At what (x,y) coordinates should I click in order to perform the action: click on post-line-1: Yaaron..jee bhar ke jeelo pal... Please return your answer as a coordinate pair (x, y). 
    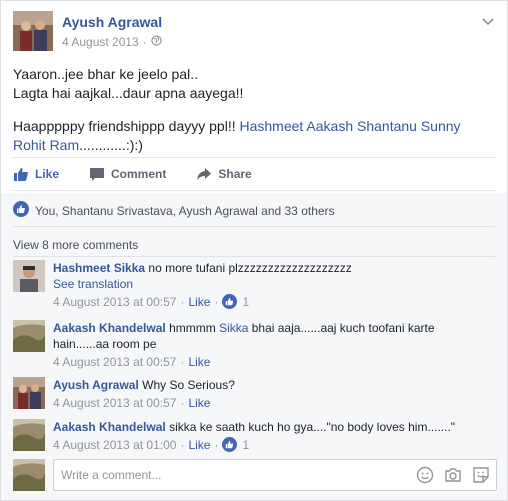
    Looking at the image, I should click on (105, 74).